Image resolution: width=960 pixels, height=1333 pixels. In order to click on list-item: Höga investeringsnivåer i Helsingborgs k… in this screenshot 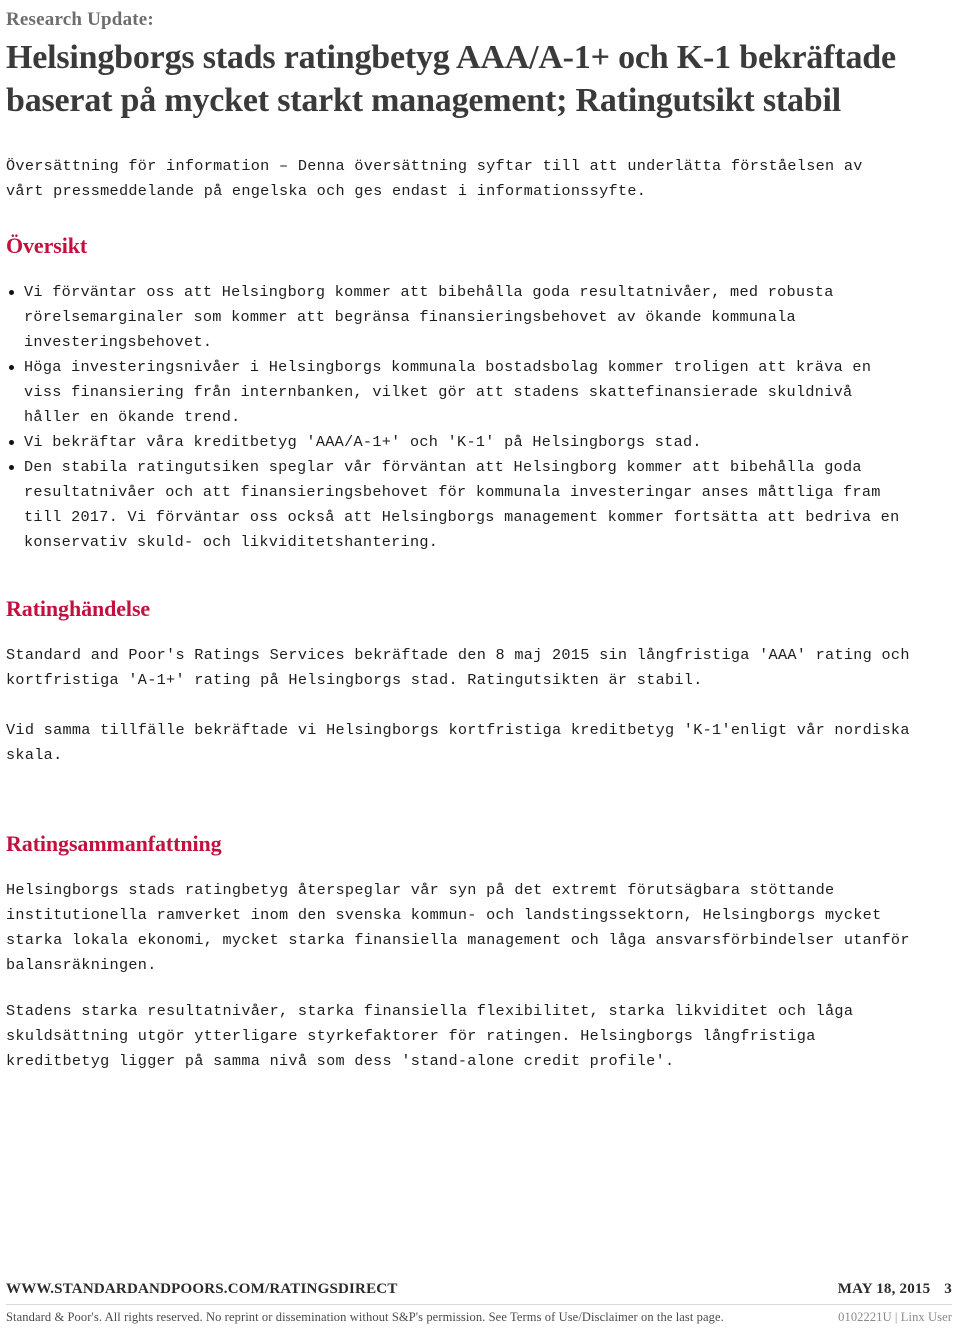, I will do `click(455, 392)`.